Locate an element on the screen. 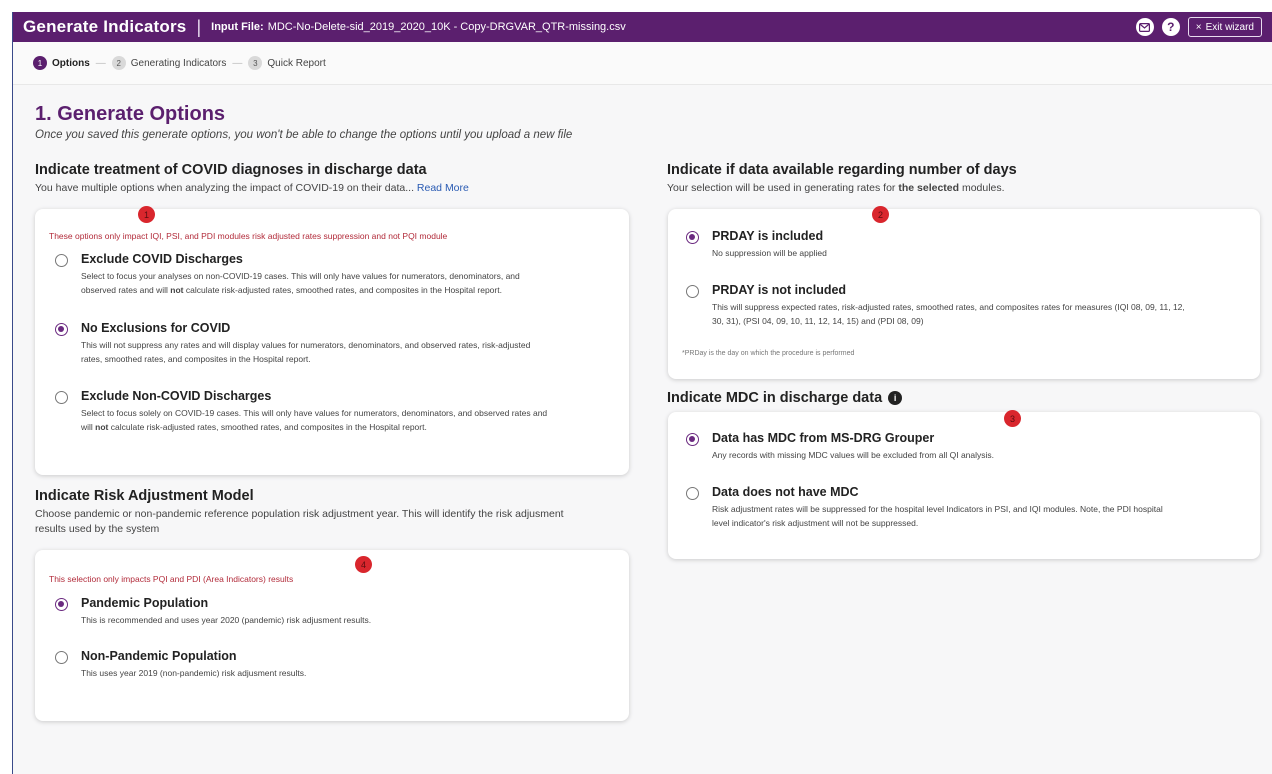 The height and width of the screenshot is (774, 1272). mdc-title-text: Indicate MDC in discharge data is located at coordinates (775, 398).